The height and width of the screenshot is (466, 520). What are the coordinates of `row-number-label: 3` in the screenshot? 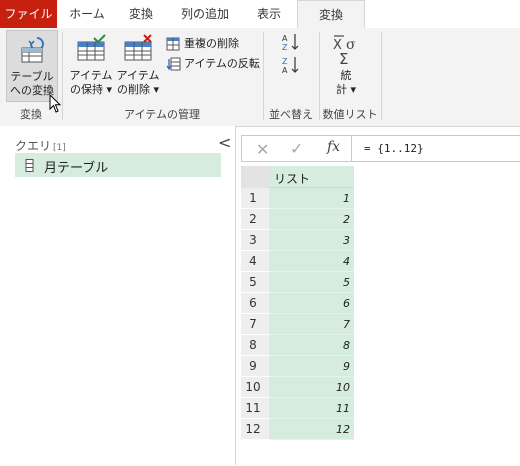 It's located at (253, 240).